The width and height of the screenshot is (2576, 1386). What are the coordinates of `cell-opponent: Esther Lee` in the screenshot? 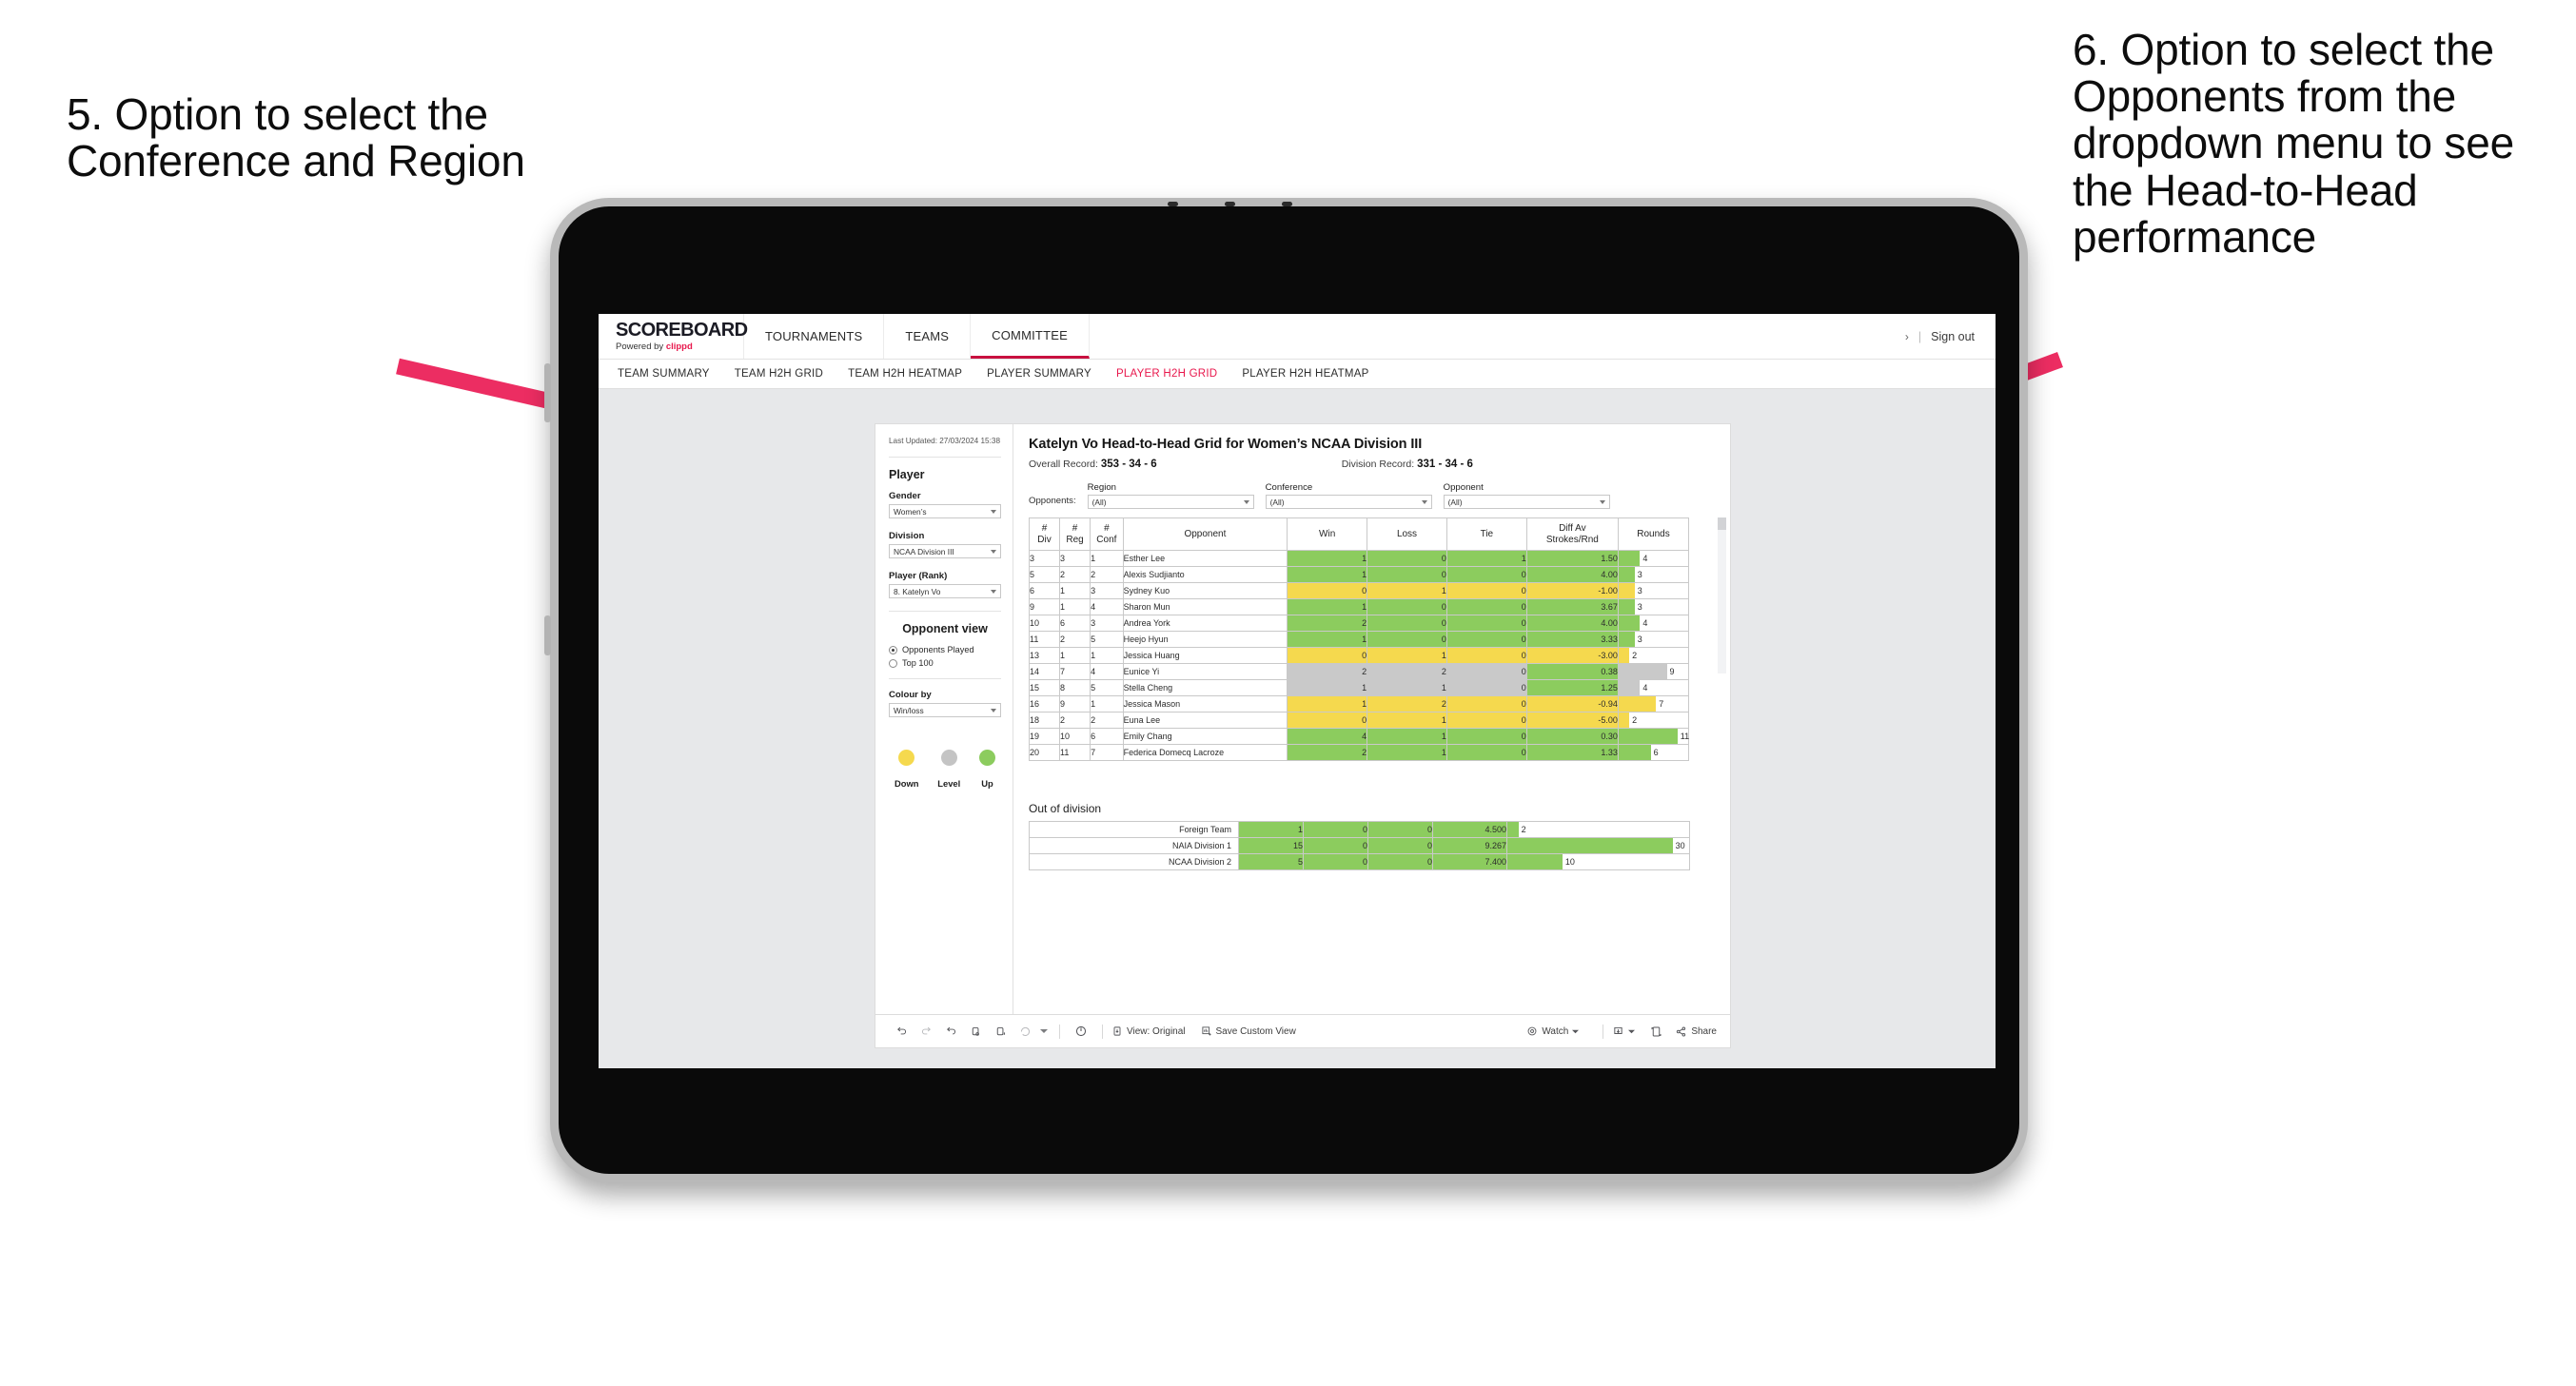 It's located at (1205, 558).